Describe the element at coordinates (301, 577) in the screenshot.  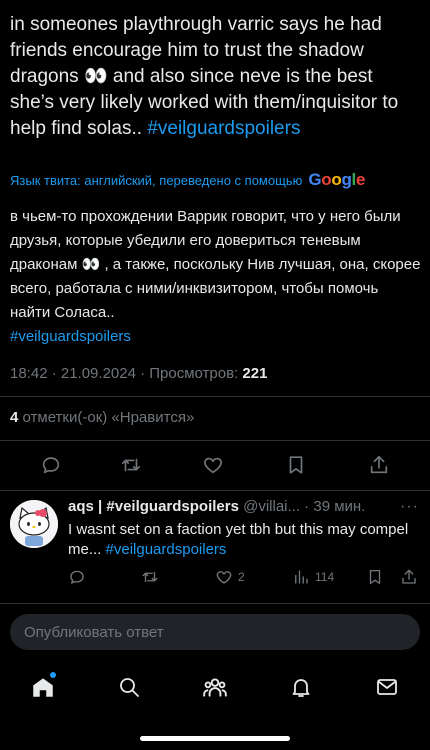
I see `views-icon` at that location.